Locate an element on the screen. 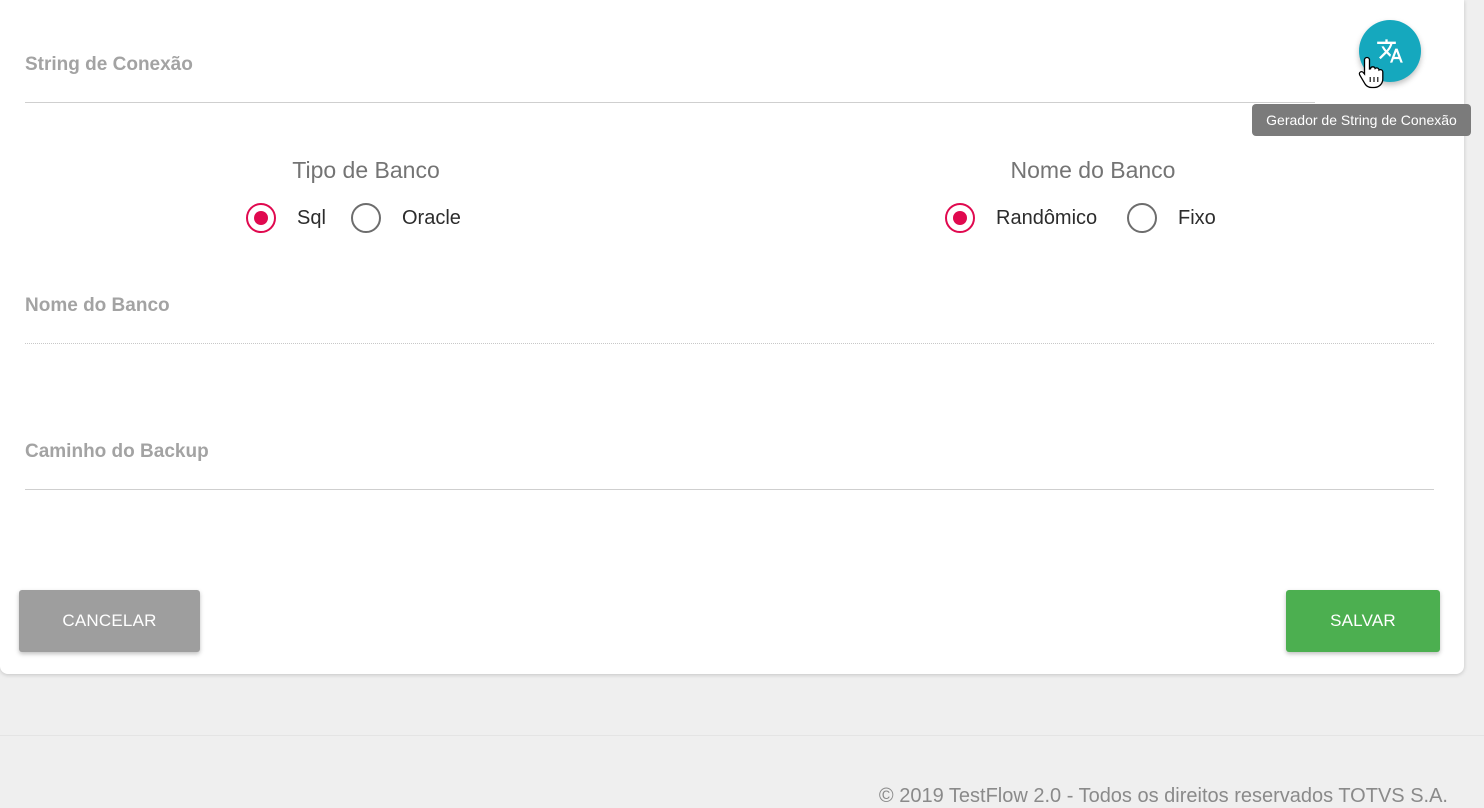 Image resolution: width=1484 pixels, height=808 pixels. db-name-fixed-radio is located at coordinates (1142, 218).